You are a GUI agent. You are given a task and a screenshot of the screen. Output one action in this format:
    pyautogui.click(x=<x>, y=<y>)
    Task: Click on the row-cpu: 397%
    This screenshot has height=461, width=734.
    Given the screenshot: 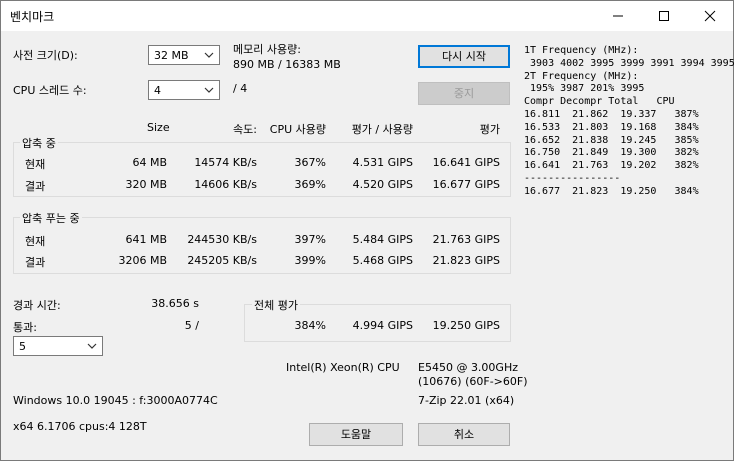 What is the action you would take?
    pyautogui.click(x=310, y=239)
    